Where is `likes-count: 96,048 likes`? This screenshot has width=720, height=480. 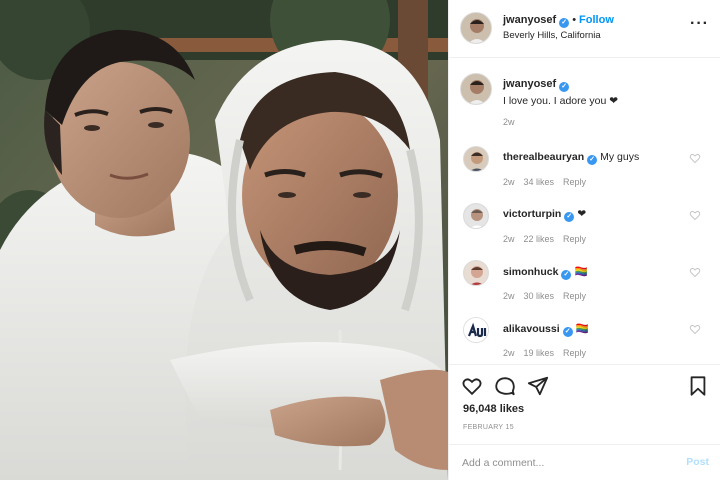 likes-count: 96,048 likes is located at coordinates (493, 409).